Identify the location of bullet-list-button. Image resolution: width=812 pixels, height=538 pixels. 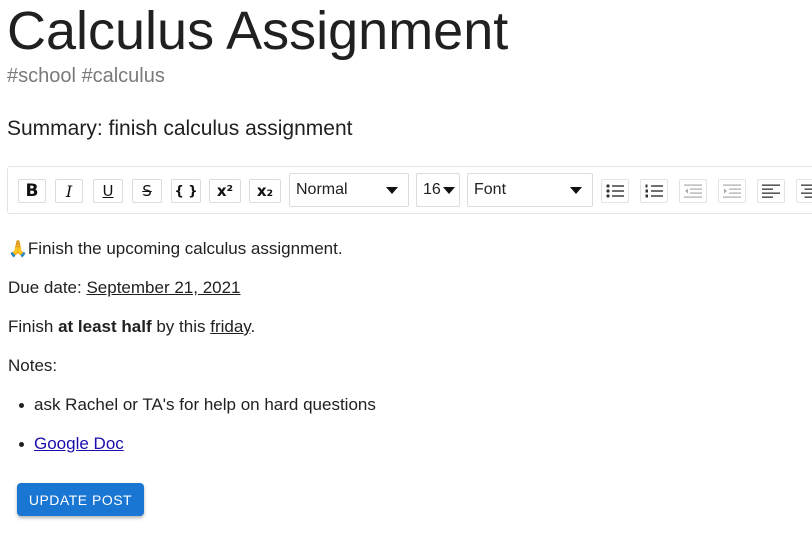
(615, 191).